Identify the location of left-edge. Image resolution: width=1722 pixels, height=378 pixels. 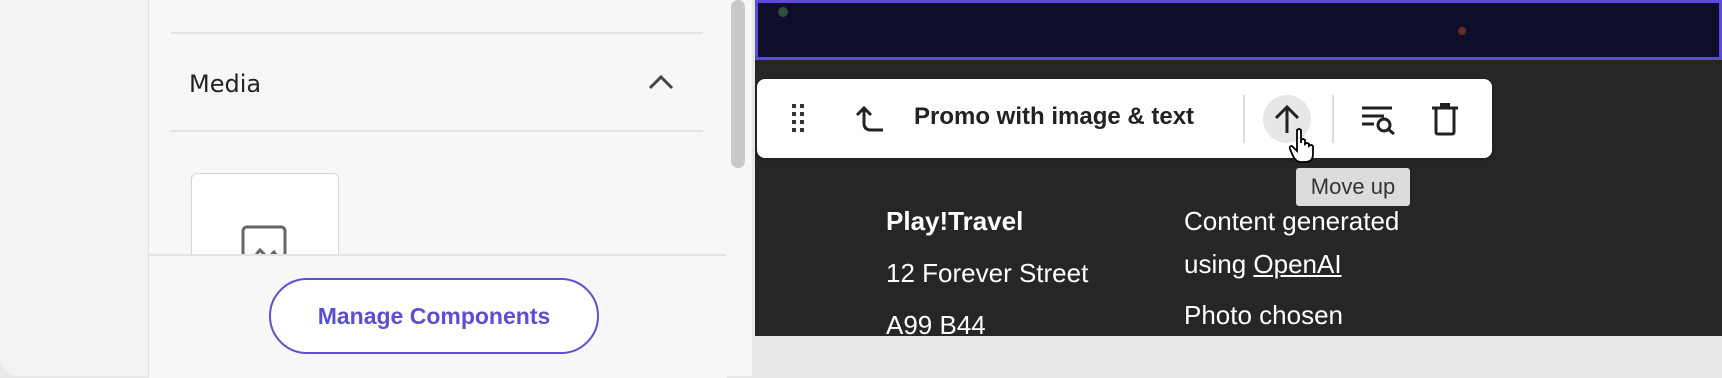
(74, 188).